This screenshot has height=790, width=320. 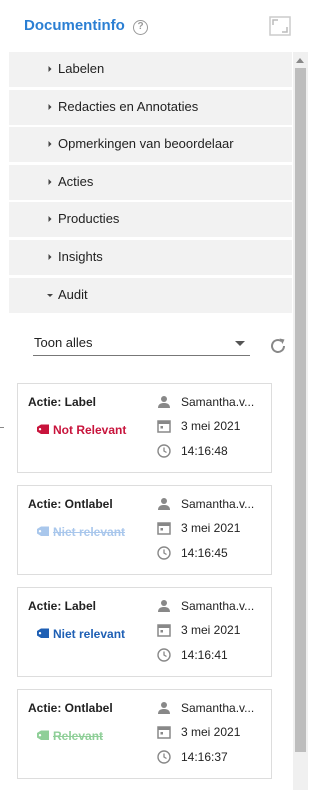 I want to click on page-title: Documentinfo, so click(x=74, y=25).